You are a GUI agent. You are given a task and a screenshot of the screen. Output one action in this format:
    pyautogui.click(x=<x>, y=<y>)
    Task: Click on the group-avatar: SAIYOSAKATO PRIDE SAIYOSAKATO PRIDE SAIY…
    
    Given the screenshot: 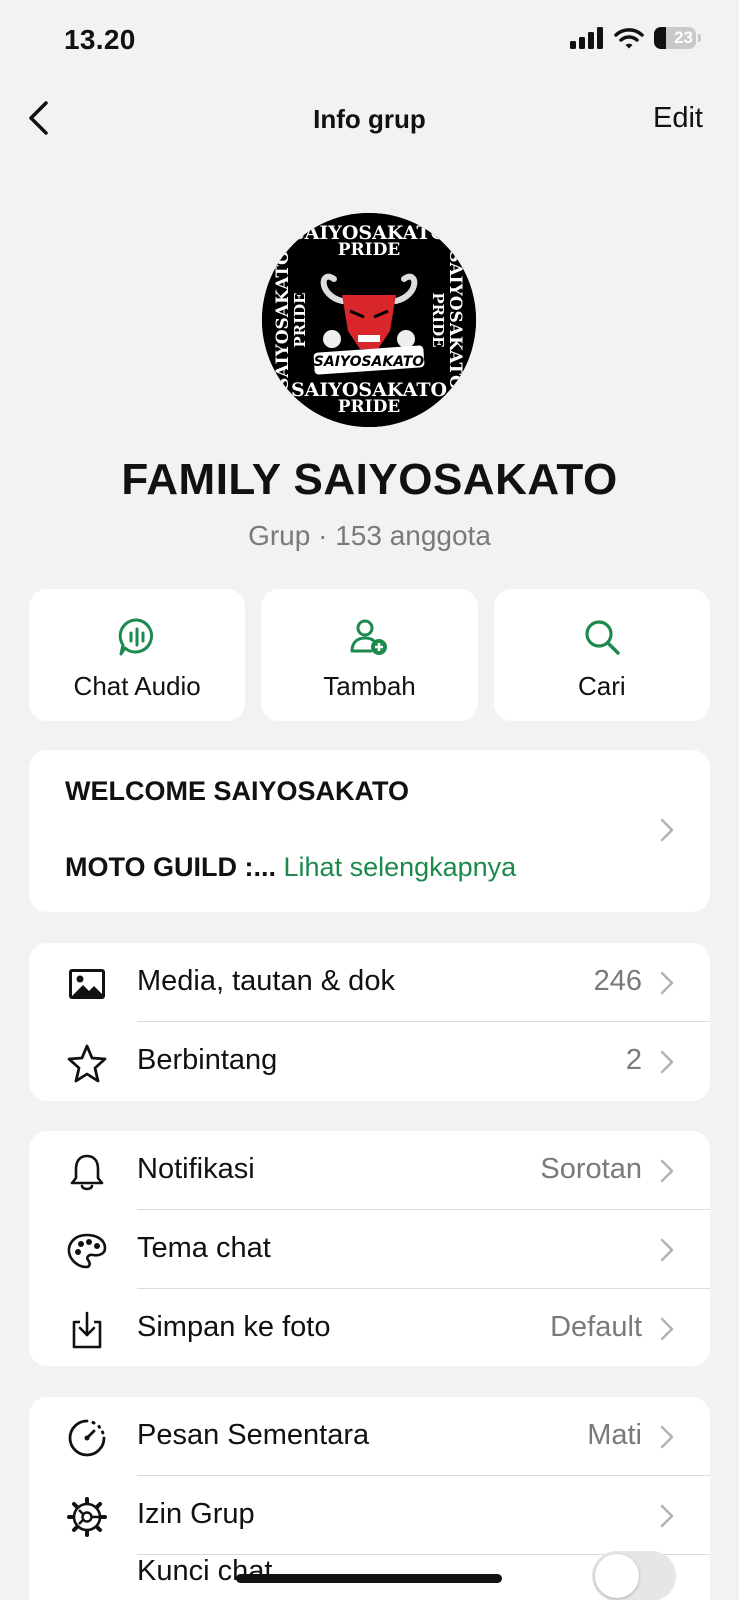 What is the action you would take?
    pyautogui.click(x=369, y=320)
    